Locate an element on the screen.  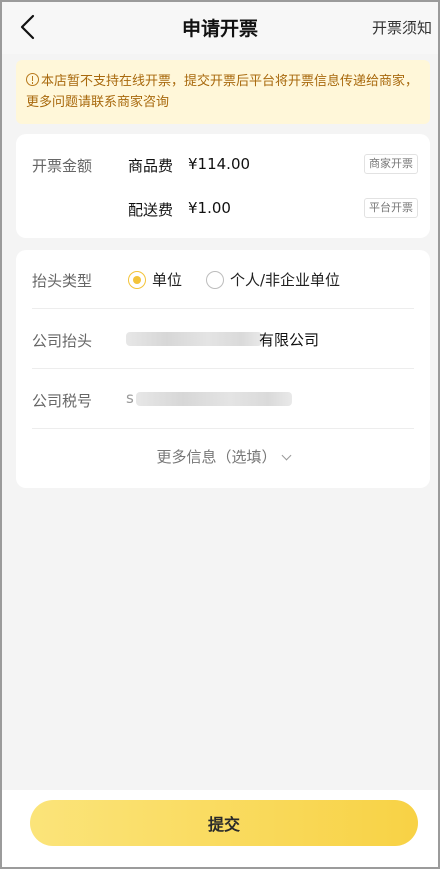
goods-fee-name: 商品费 is located at coordinates (151, 166).